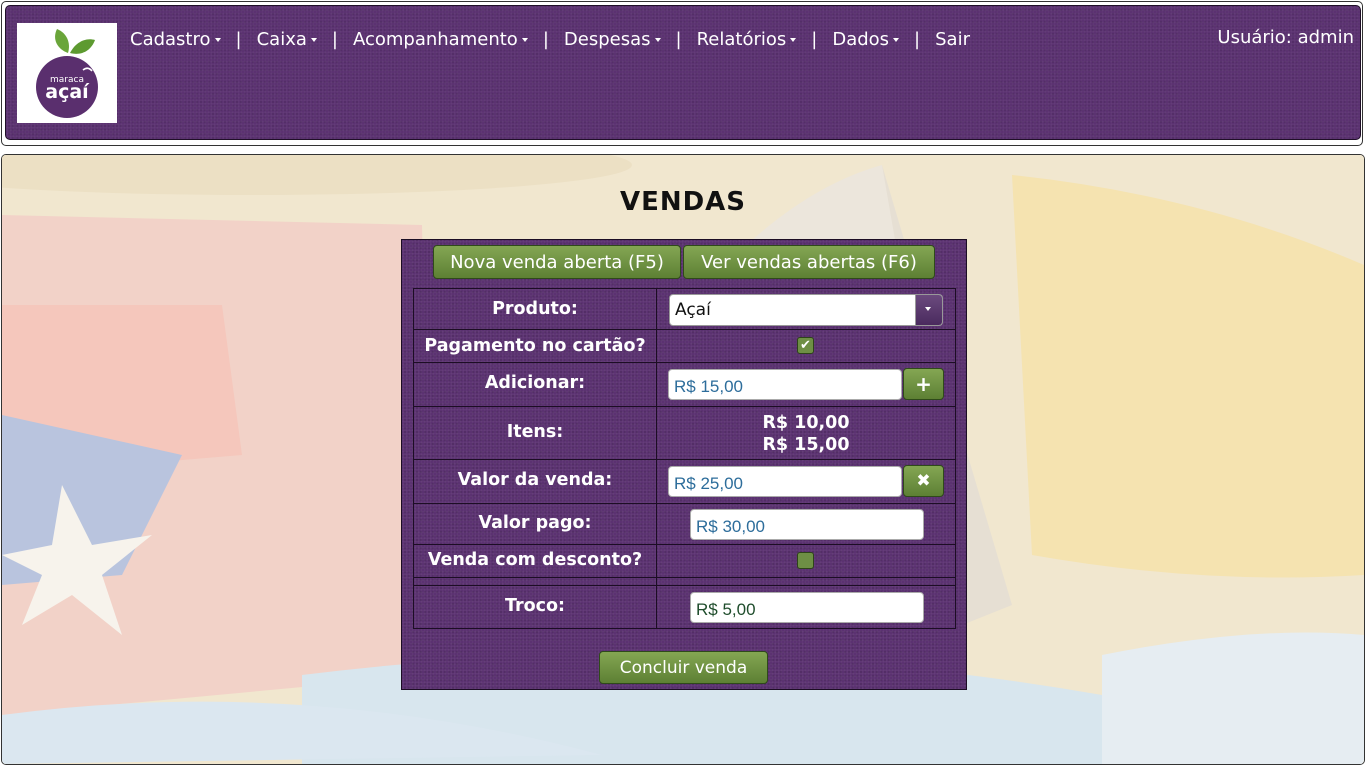 The image size is (1366, 768). Describe the element at coordinates (435, 39) in the screenshot. I see `menu-acompanhamento-label: Acompanhamento` at that location.